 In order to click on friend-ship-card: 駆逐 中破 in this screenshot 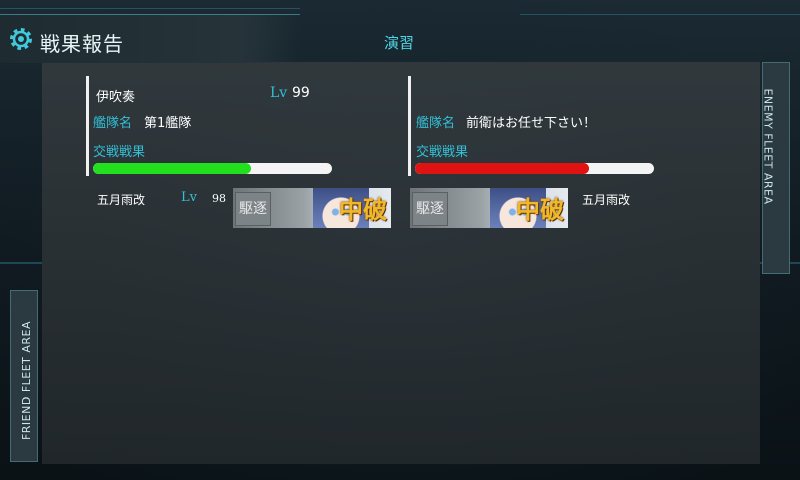, I will do `click(312, 208)`.